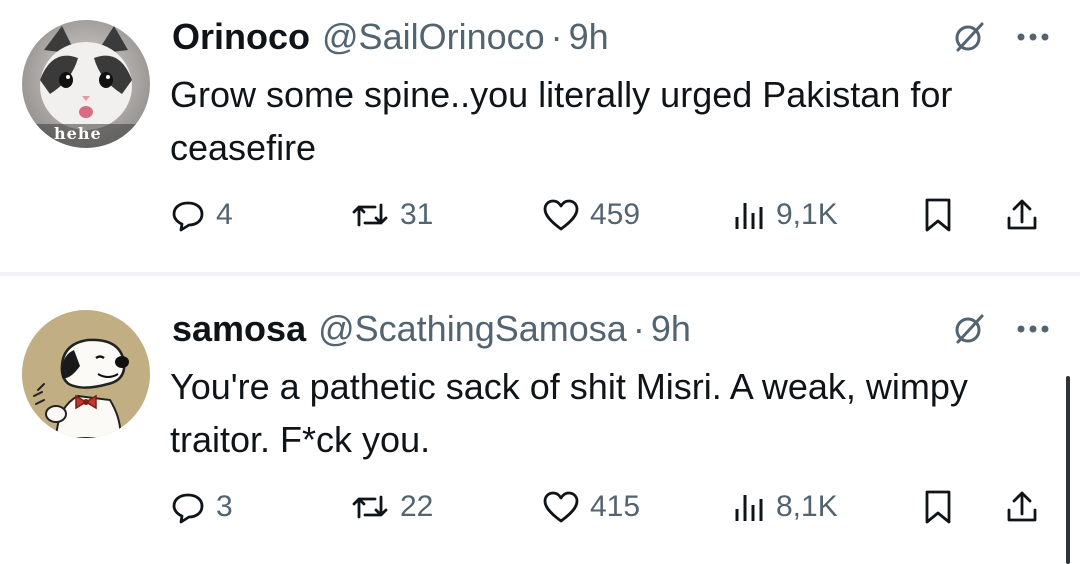 This screenshot has height=564, width=1080. I want to click on avatar-caption: hehe, so click(78, 133).